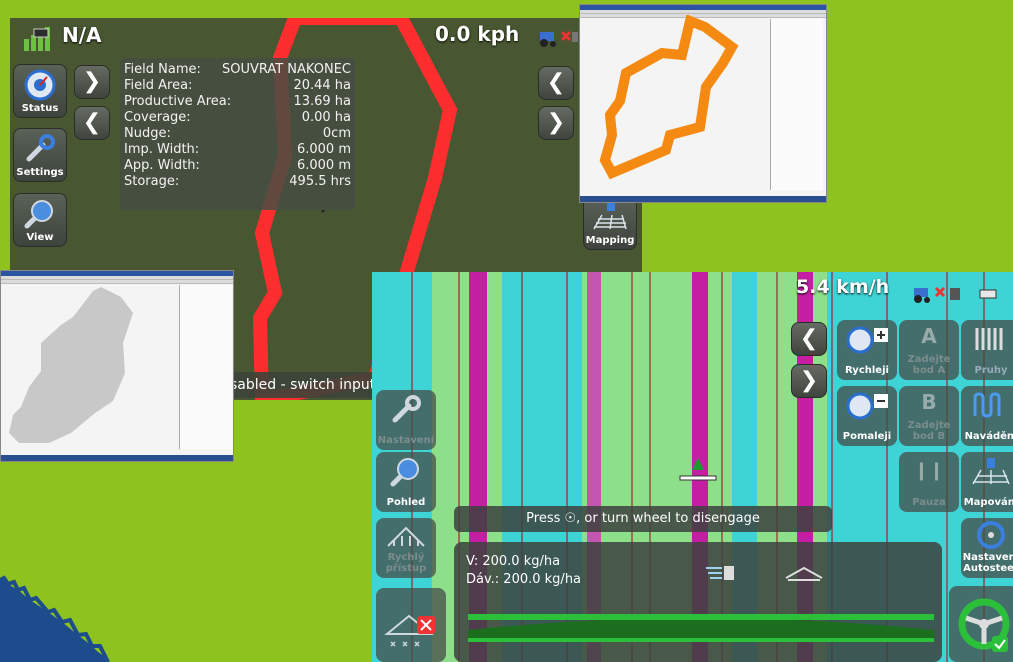 This screenshot has height=662, width=1013. I want to click on set-point-a-button: A Zadejte bod A, so click(929, 350).